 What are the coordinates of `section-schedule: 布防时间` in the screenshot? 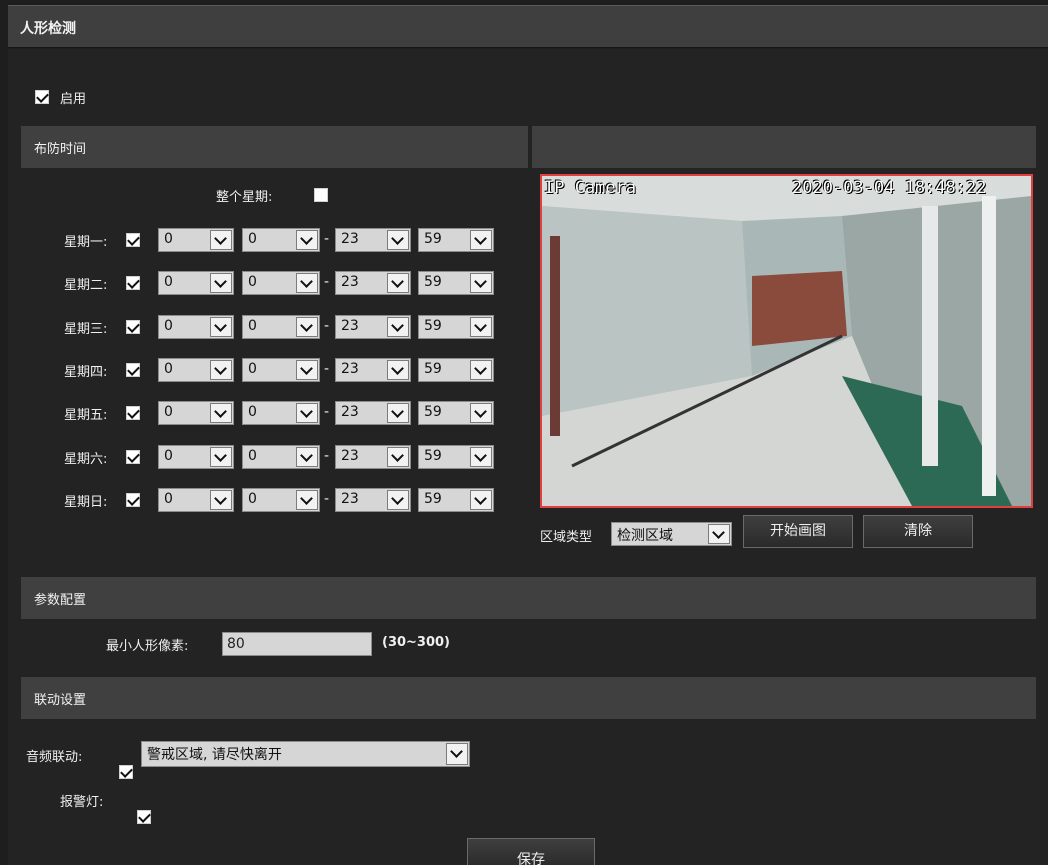 It's located at (274, 147).